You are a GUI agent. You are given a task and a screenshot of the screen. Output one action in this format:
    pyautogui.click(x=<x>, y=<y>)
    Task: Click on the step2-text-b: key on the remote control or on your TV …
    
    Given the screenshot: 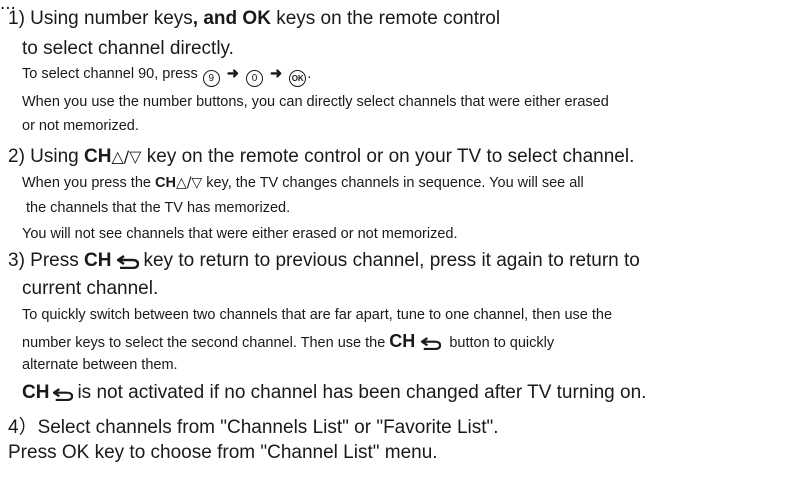 What is the action you would take?
    pyautogui.click(x=388, y=156)
    